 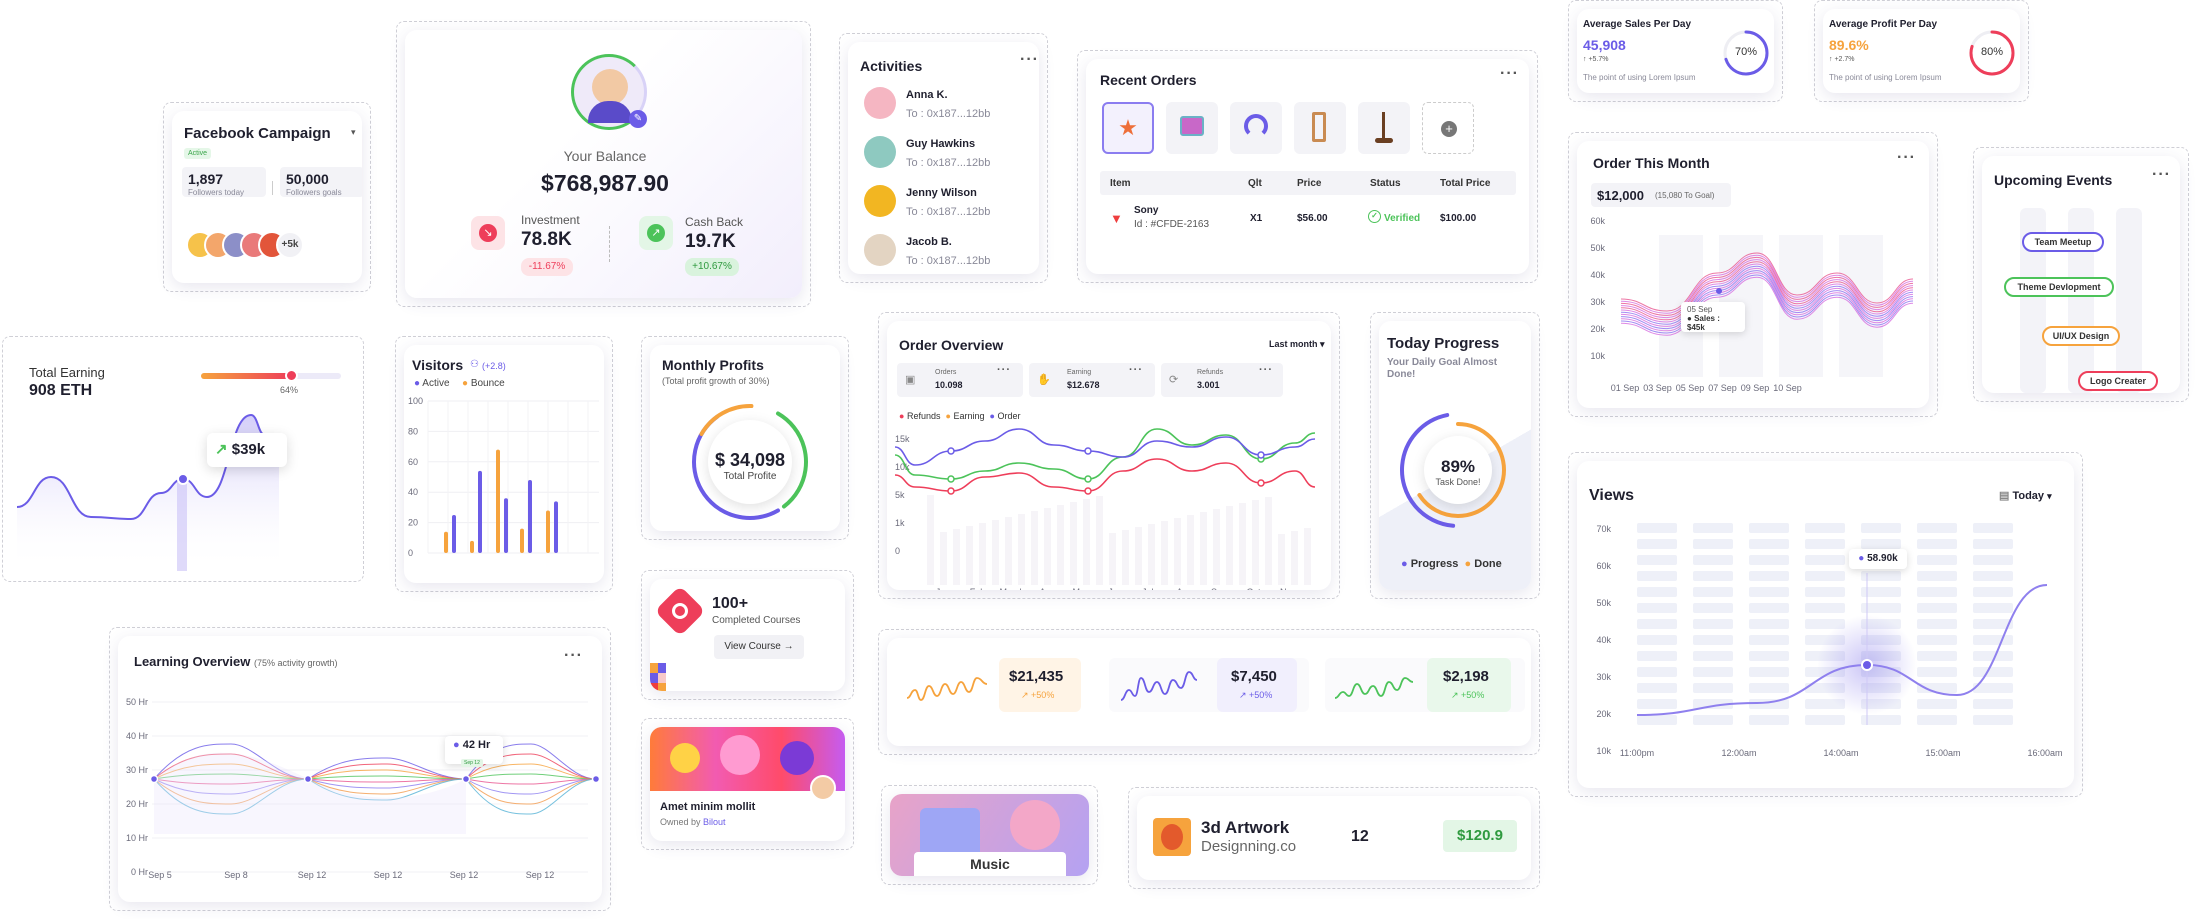 What do you see at coordinates (2044, 753) in the screenshot?
I see `x-tick-label: 16:00am` at bounding box center [2044, 753].